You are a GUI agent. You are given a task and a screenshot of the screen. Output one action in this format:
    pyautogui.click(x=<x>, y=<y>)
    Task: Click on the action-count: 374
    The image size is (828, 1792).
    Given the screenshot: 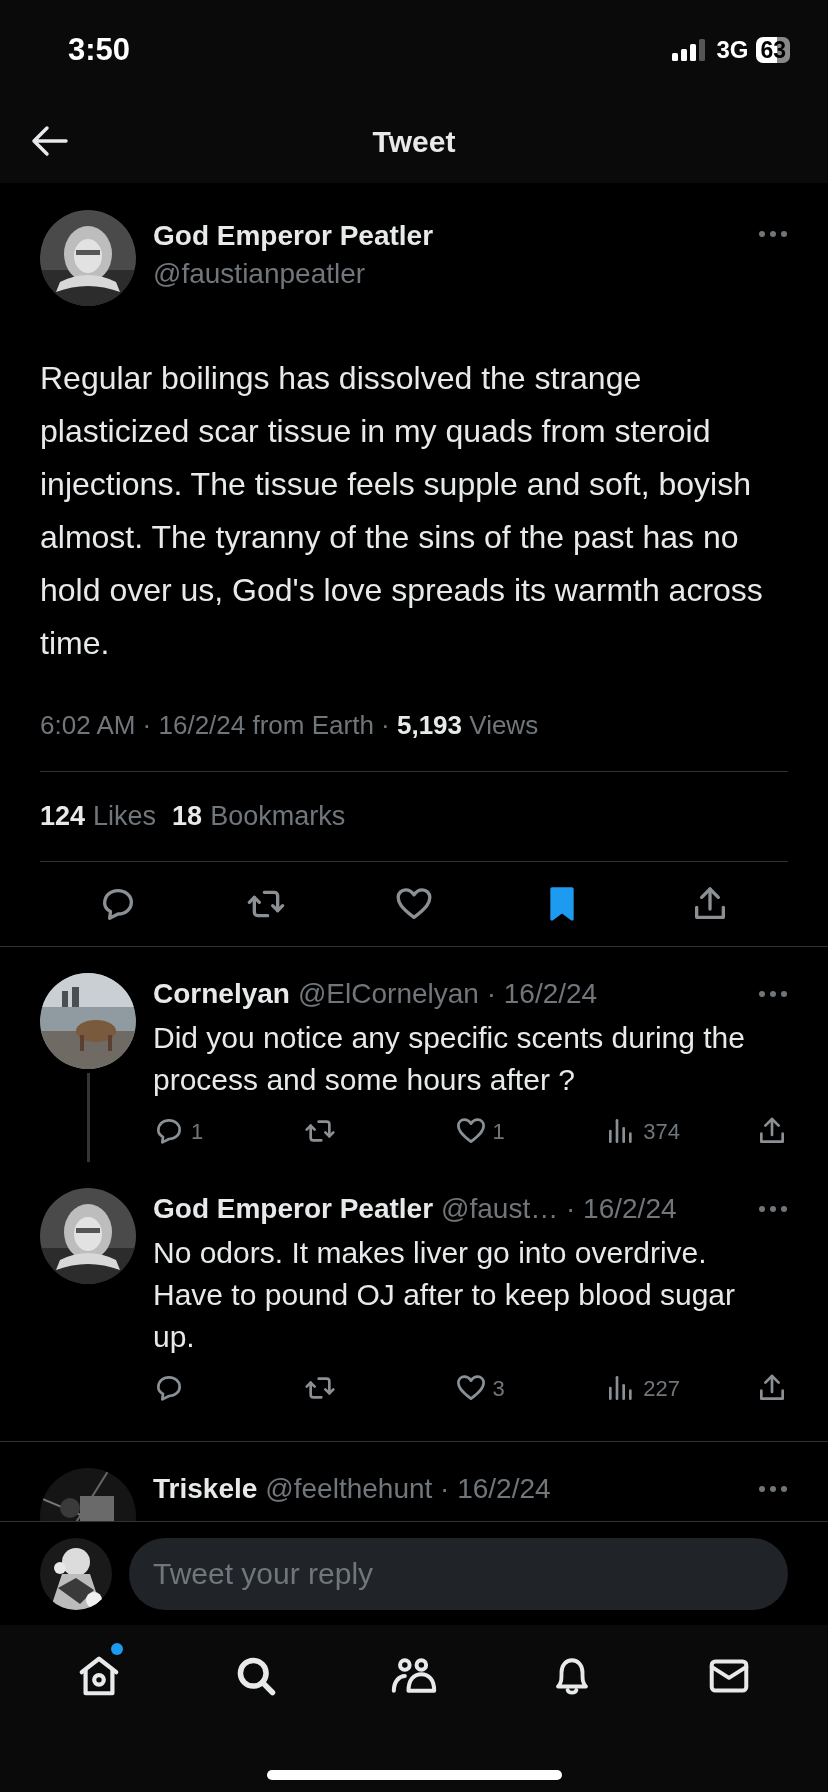 What is the action you would take?
    pyautogui.click(x=661, y=1131)
    